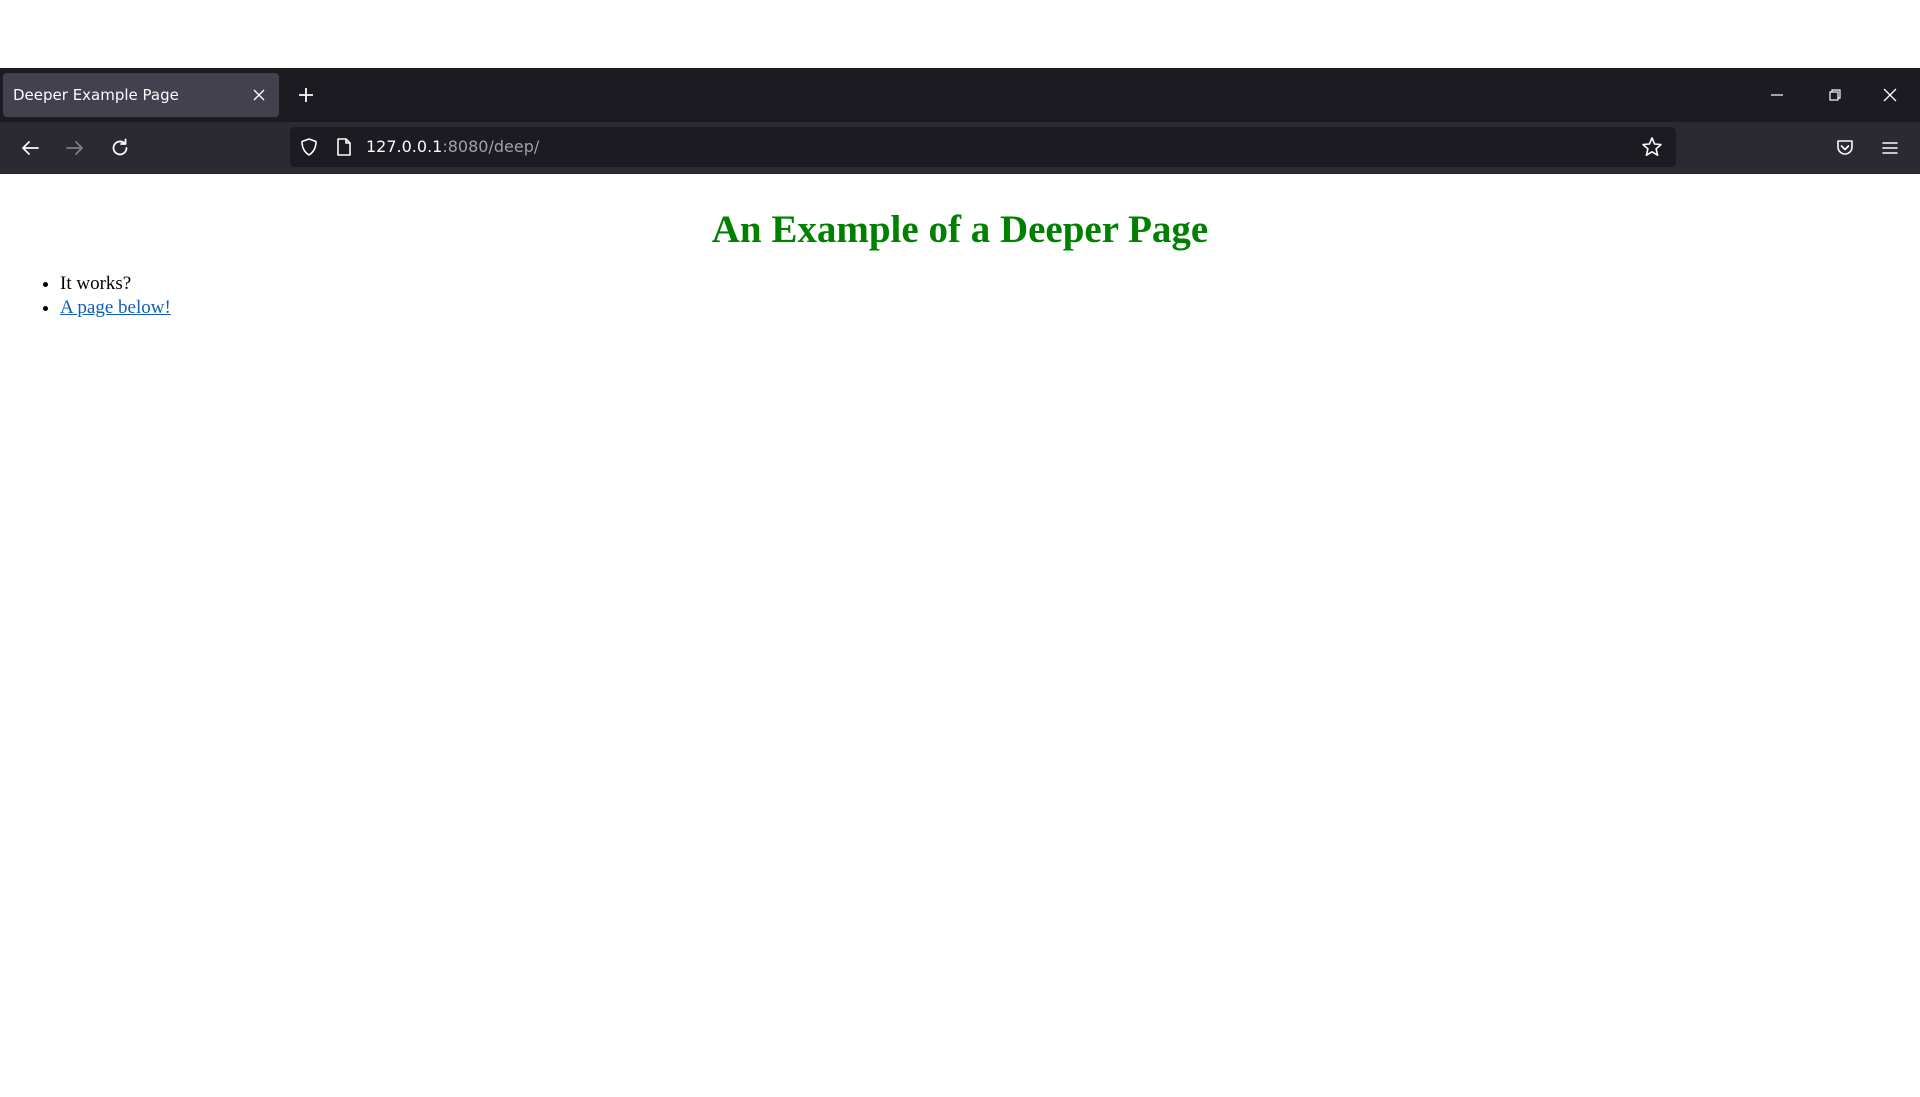 Image resolution: width=1920 pixels, height=1097 pixels. I want to click on app-menu-button, so click(1890, 148).